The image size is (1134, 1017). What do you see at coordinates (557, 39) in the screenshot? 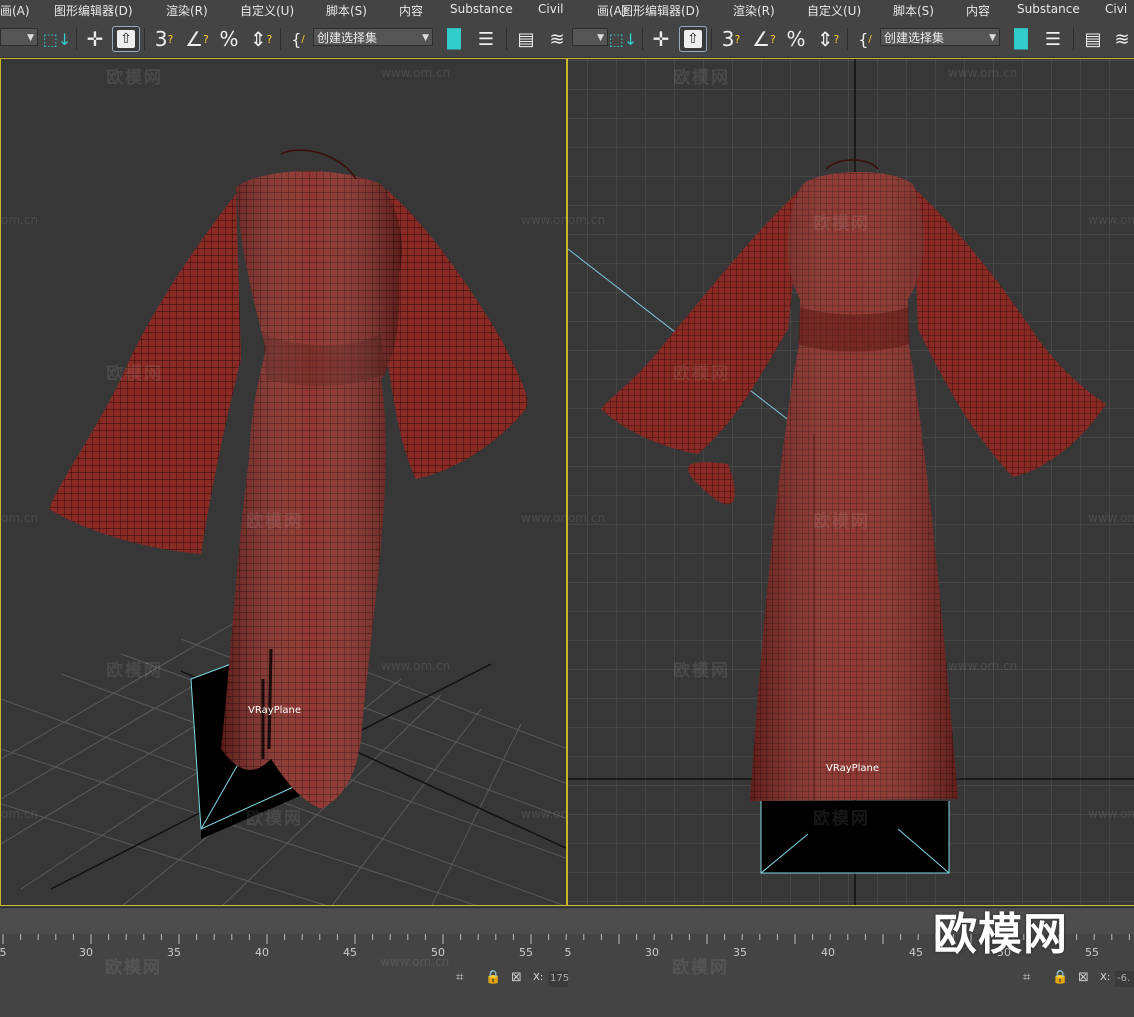
I see `layers-icon: ≋` at bounding box center [557, 39].